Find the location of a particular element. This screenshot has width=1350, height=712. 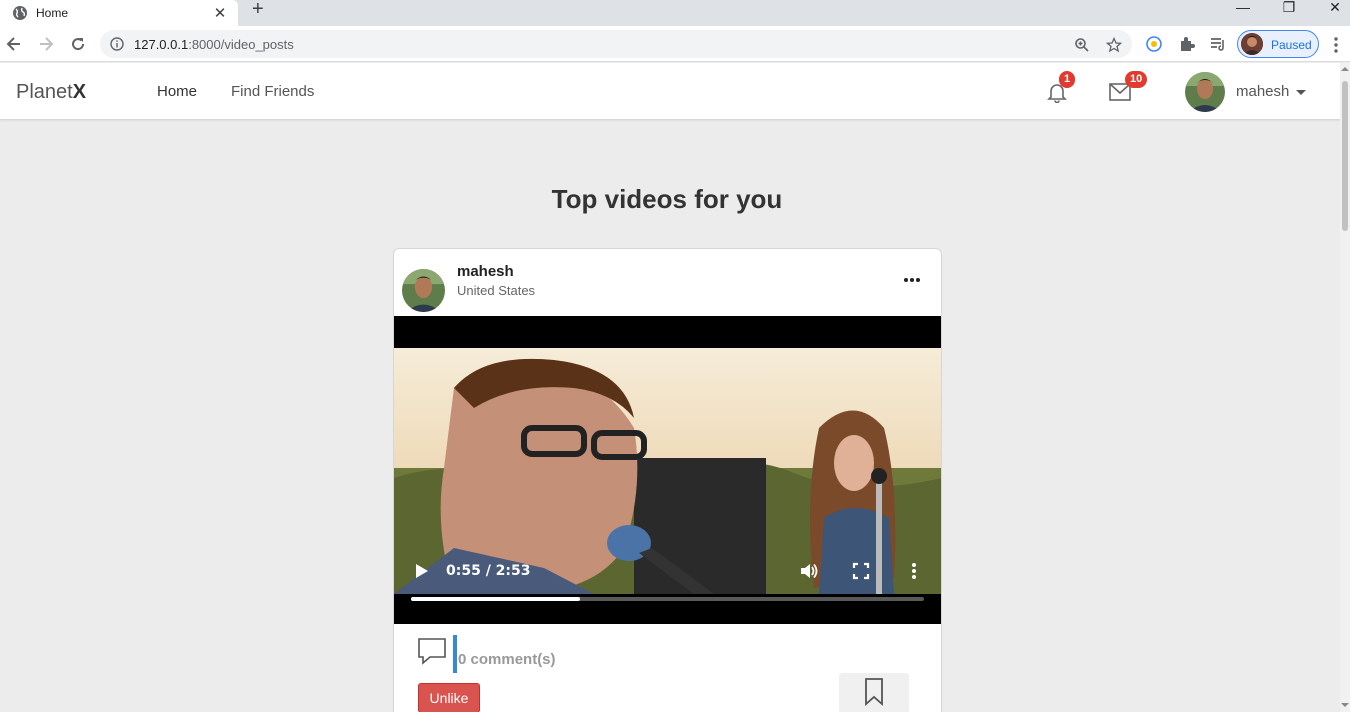

scroll-thumb is located at coordinates (1345, 156).